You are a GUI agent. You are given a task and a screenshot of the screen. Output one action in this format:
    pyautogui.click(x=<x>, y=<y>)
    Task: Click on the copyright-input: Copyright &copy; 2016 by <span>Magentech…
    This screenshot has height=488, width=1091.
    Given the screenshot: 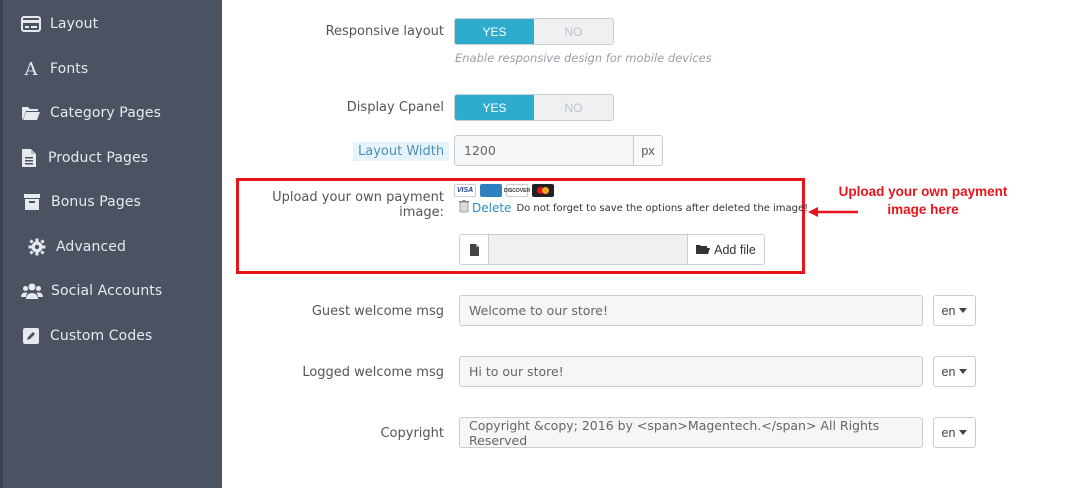 What is the action you would take?
    pyautogui.click(x=691, y=432)
    